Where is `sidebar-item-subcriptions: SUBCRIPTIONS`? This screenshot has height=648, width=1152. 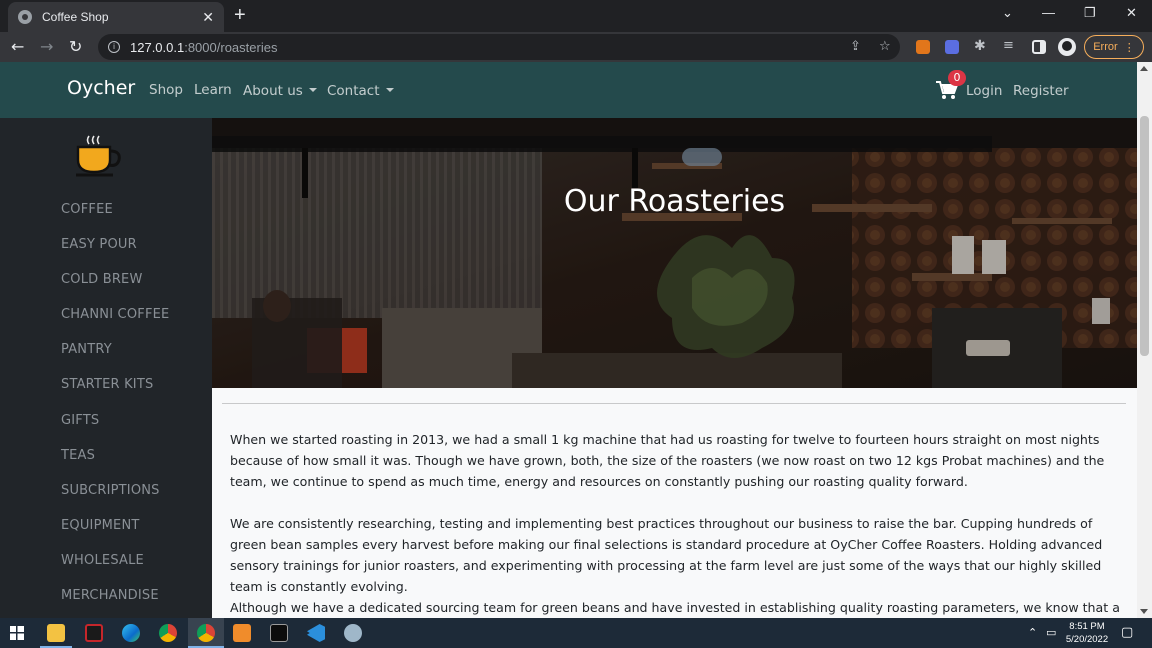 sidebar-item-subcriptions: SUBCRIPTIONS is located at coordinates (110, 490).